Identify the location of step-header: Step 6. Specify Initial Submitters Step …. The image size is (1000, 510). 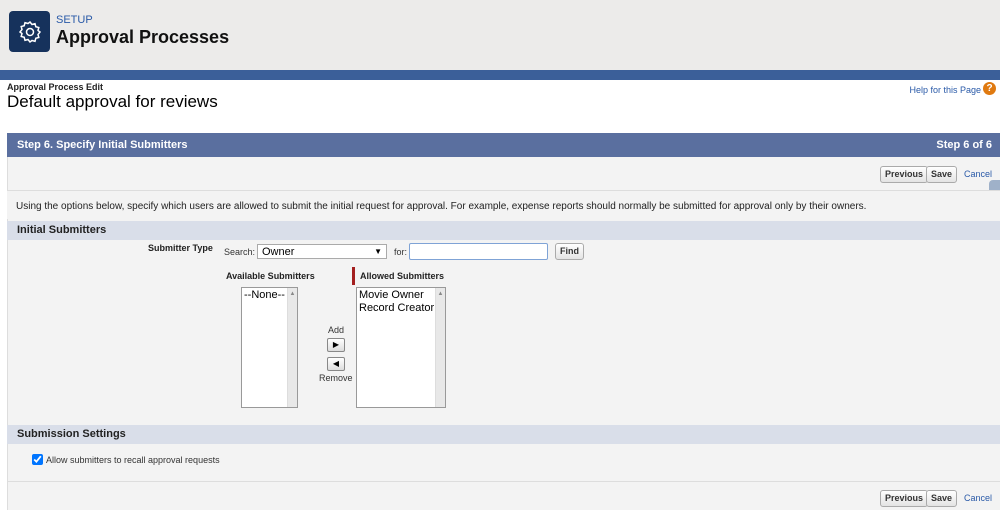
(503, 145).